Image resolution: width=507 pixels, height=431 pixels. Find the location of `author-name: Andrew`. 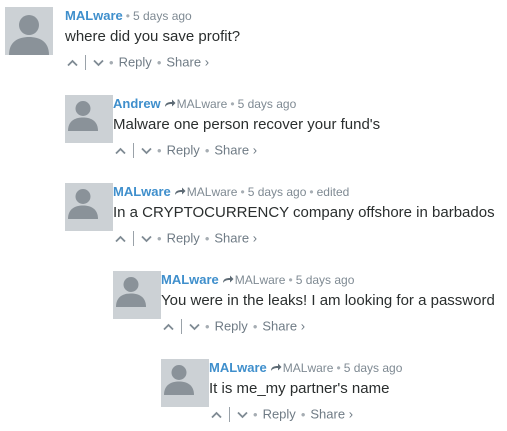

author-name: Andrew is located at coordinates (137, 103).